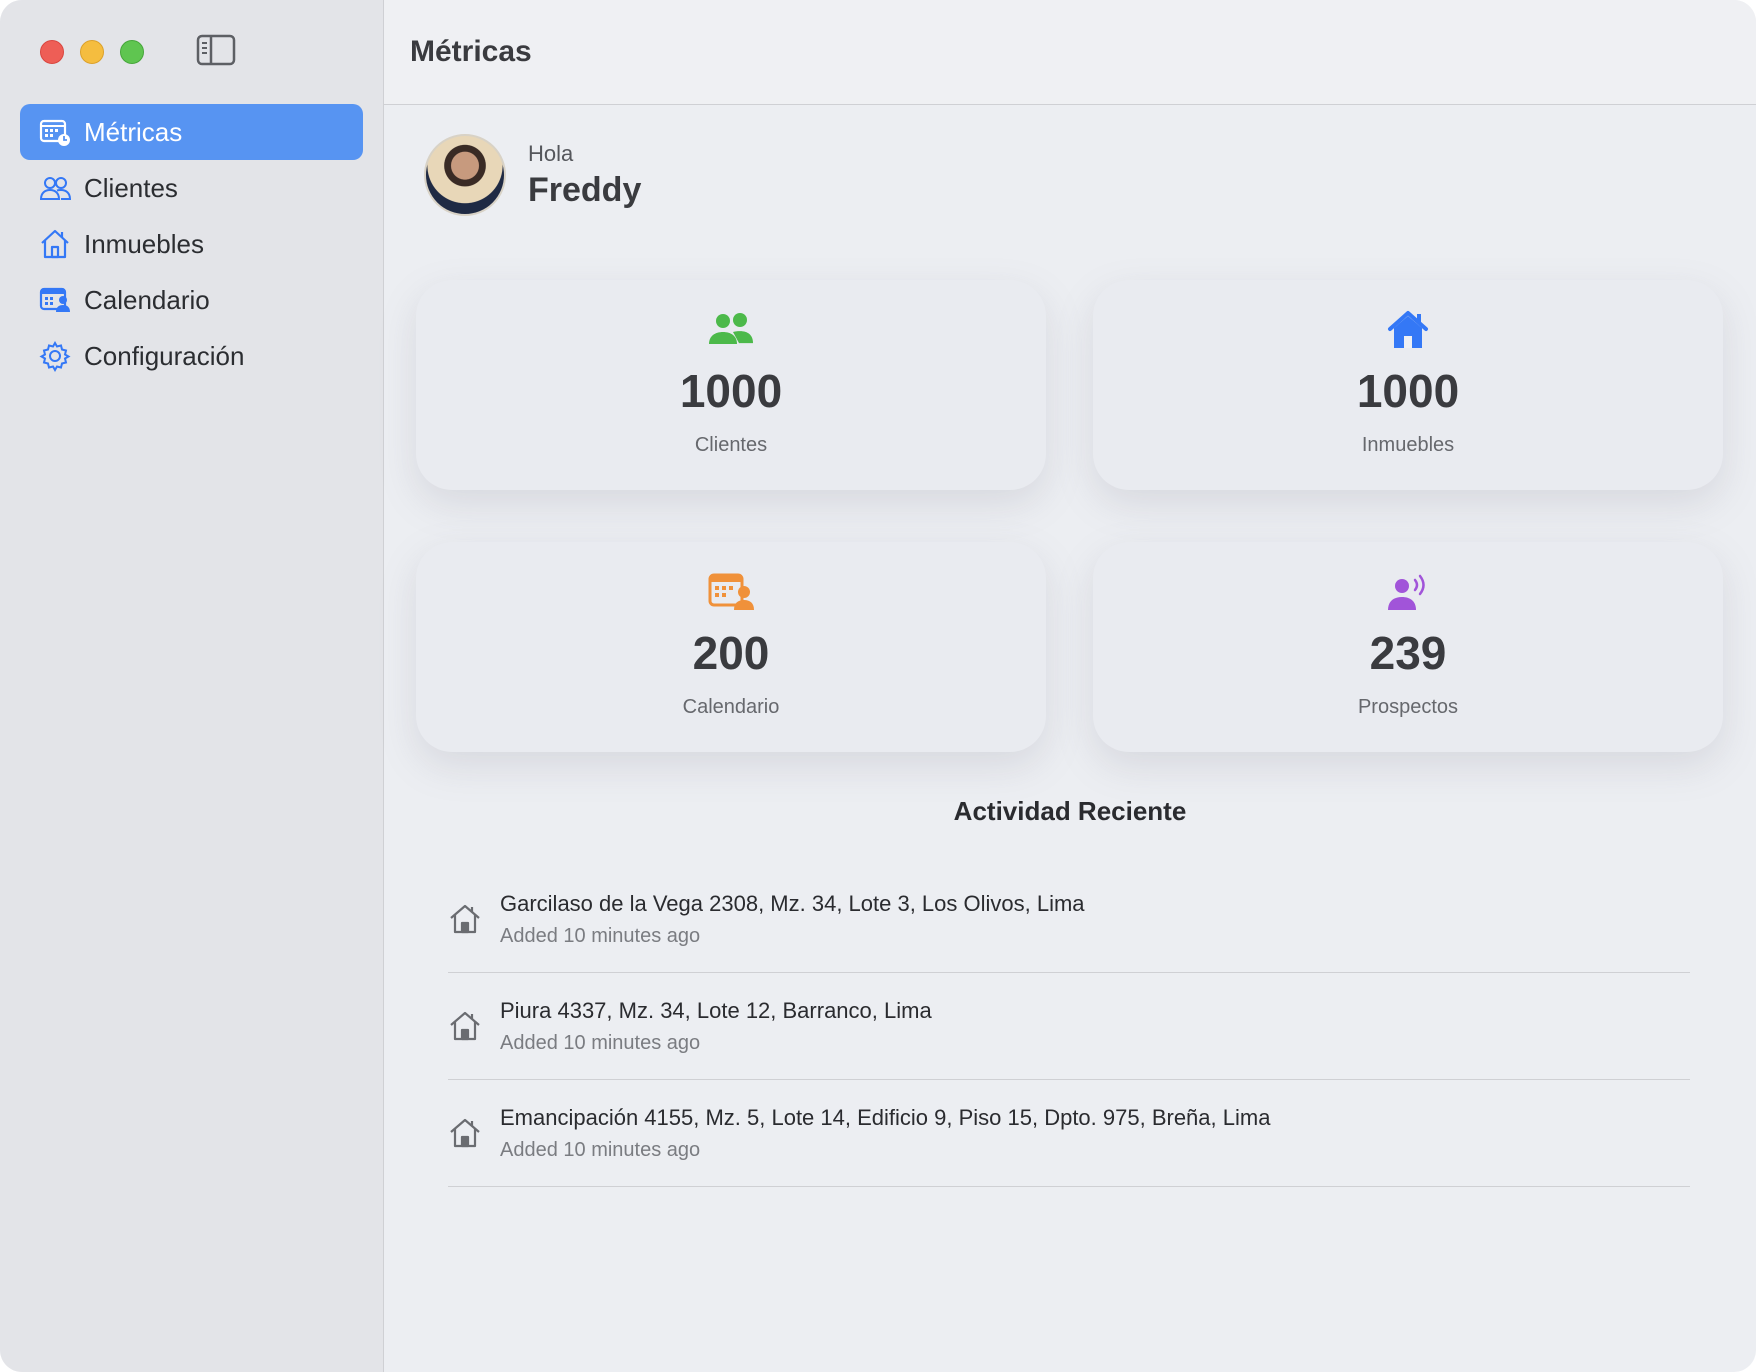 The height and width of the screenshot is (1372, 1756). I want to click on metric-card-inmuebles: 1000 Inmuebles, so click(1408, 385).